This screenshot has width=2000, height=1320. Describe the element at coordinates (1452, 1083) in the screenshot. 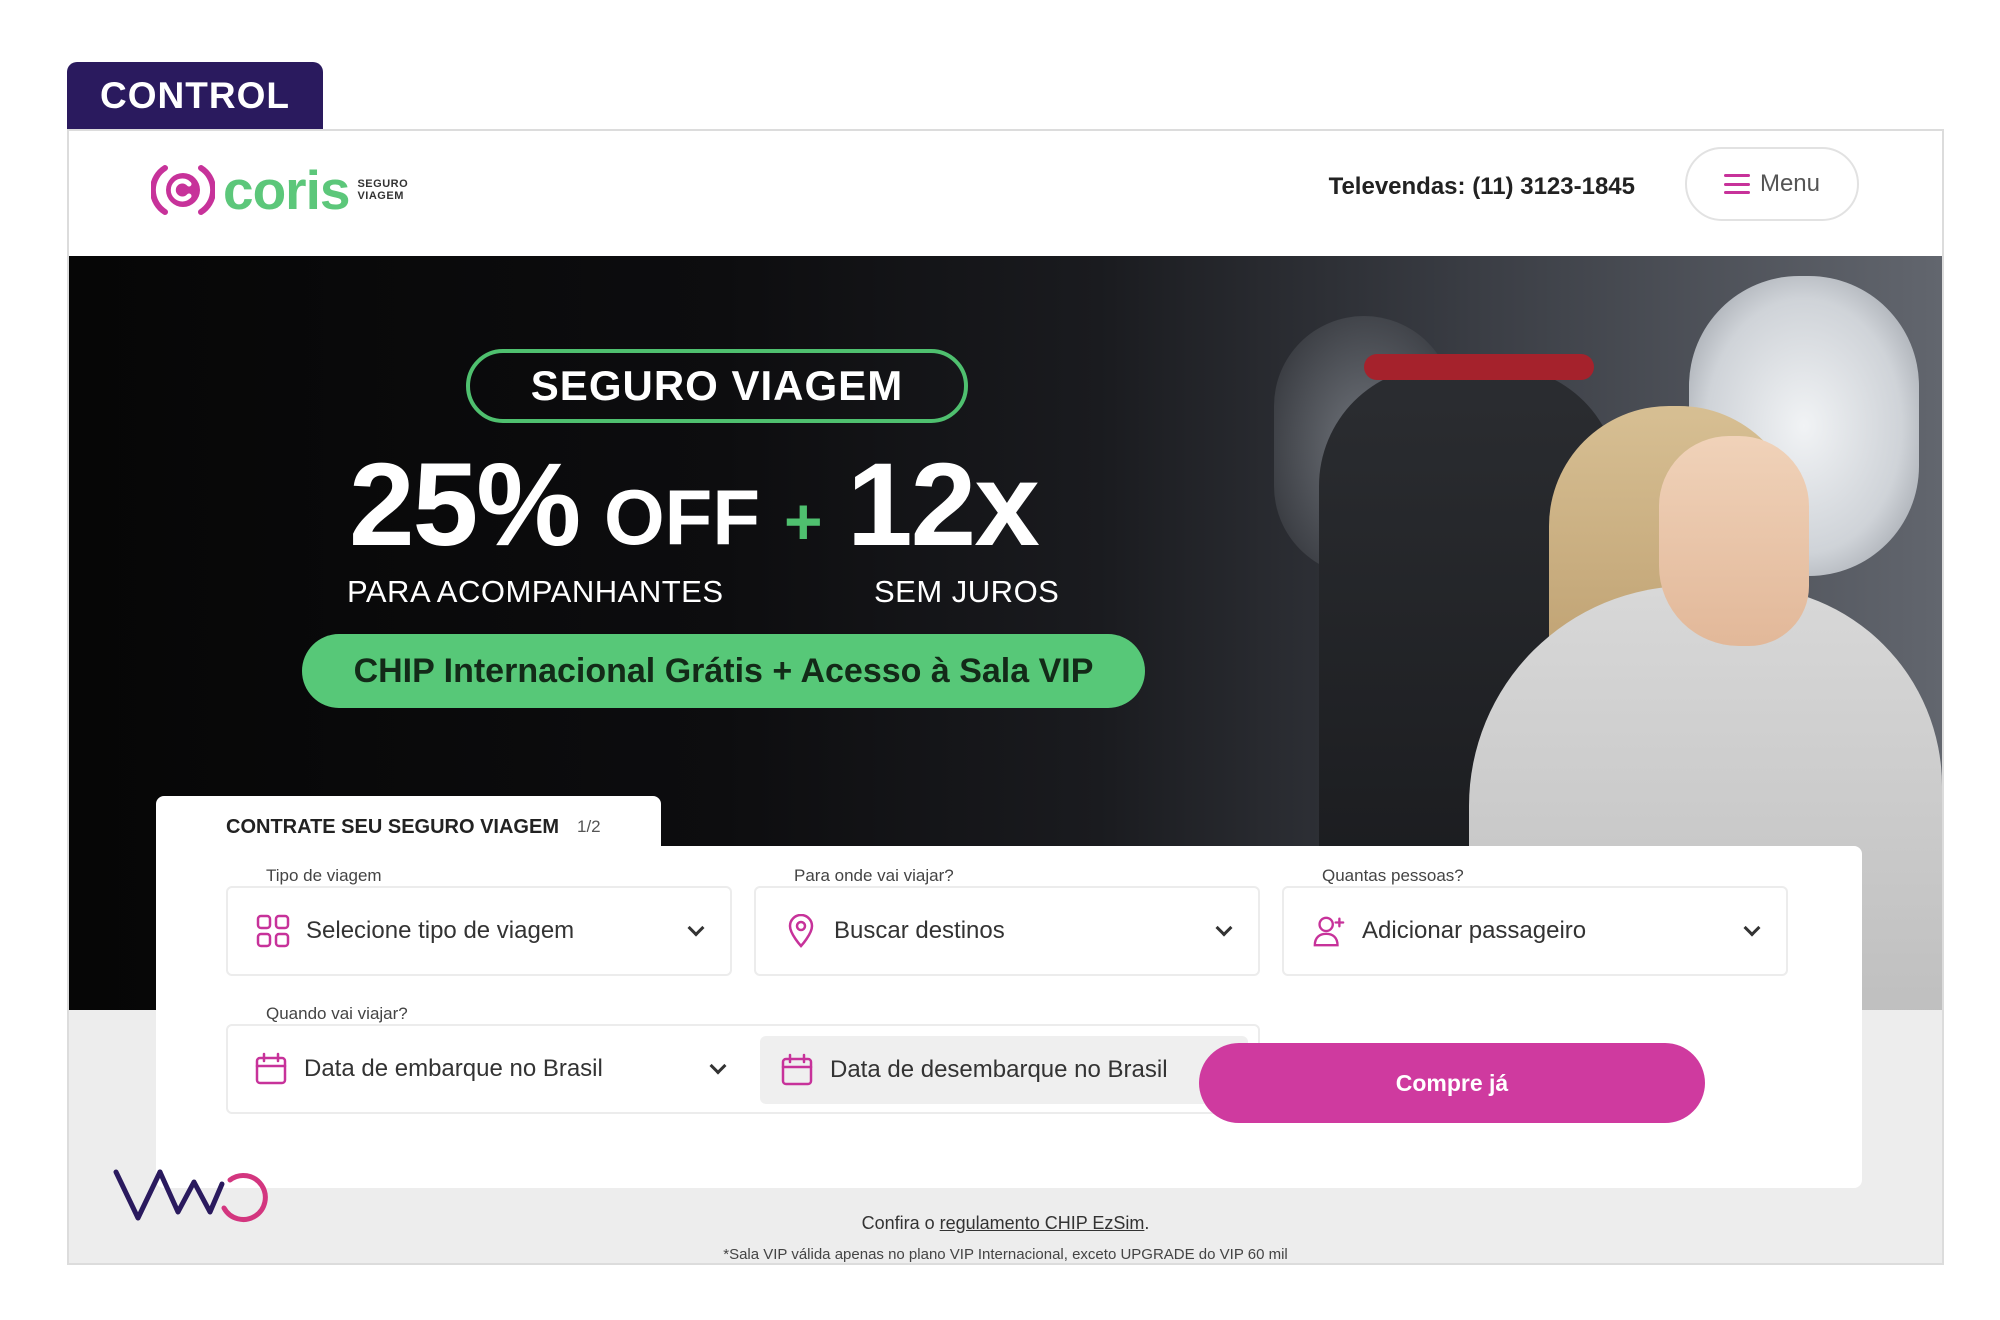

I see `buy-now-button: Compre já` at that location.